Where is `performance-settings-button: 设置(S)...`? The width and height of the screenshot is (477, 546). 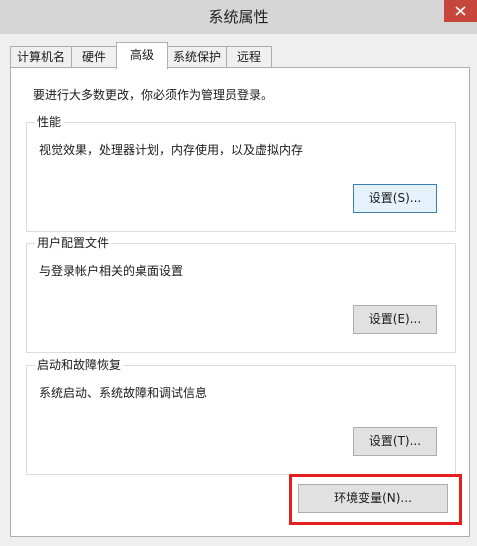 performance-settings-button: 设置(S)... is located at coordinates (395, 198).